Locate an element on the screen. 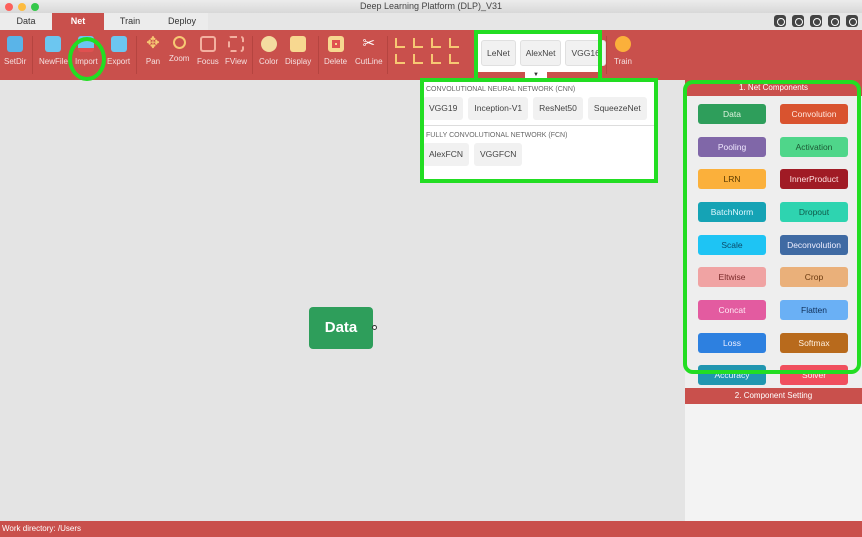 The image size is (862, 537). move-icon: ✥ is located at coordinates (153, 43).